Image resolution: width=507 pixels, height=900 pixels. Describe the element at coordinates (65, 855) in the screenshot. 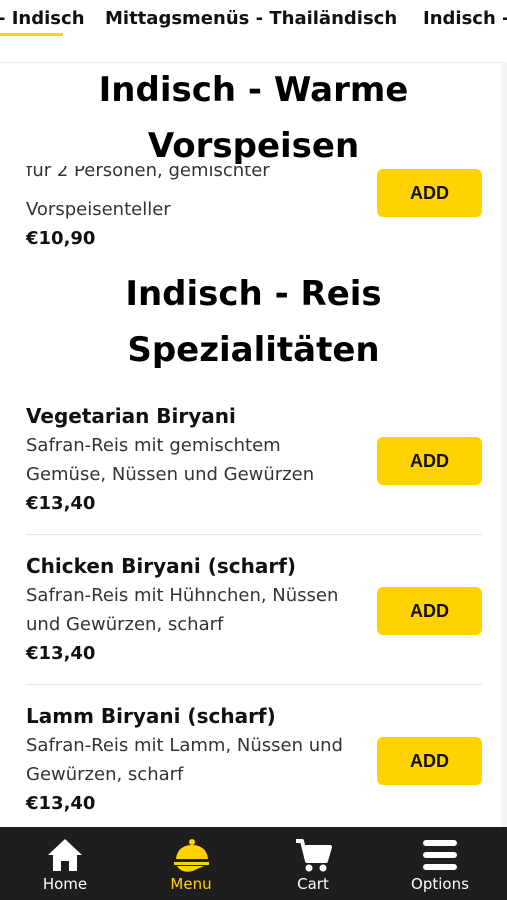

I see `home-icon` at that location.